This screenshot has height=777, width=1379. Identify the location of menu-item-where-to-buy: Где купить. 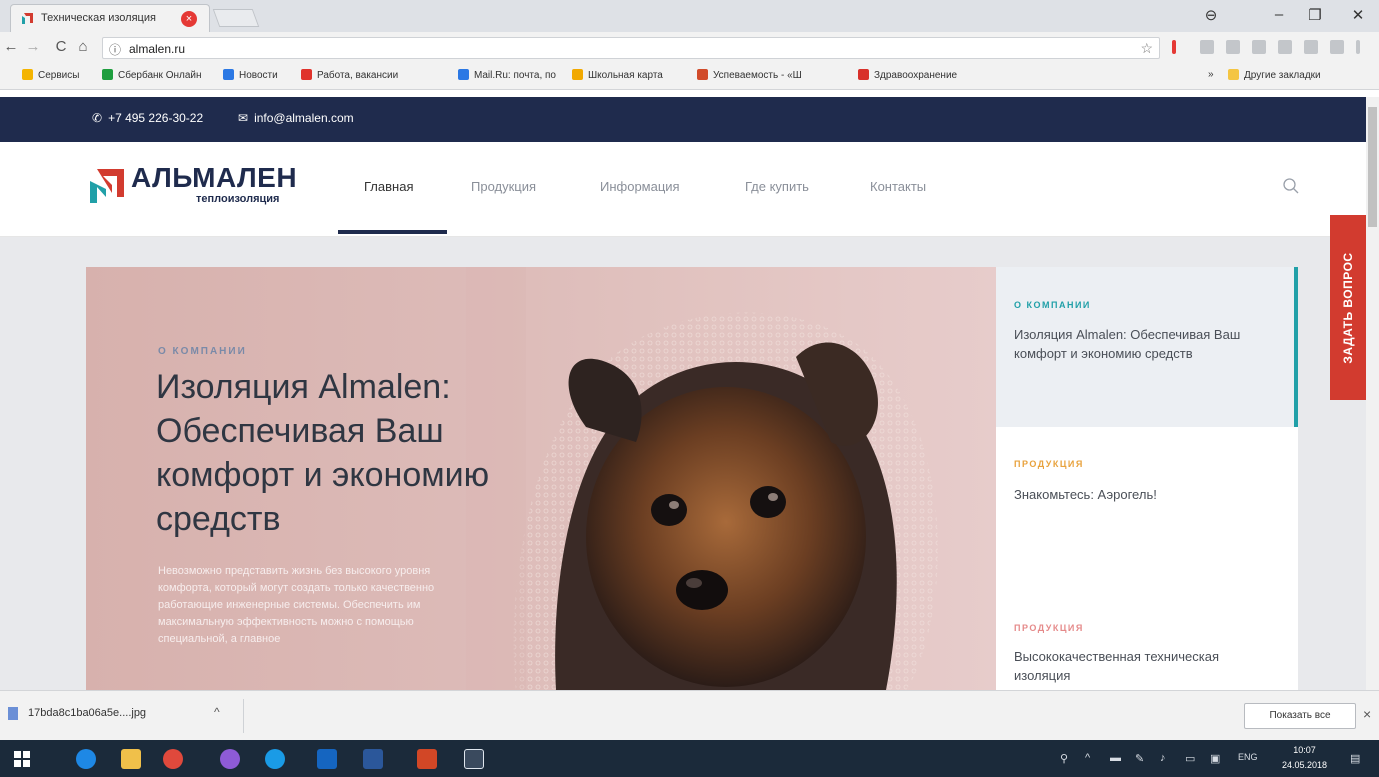
(777, 186).